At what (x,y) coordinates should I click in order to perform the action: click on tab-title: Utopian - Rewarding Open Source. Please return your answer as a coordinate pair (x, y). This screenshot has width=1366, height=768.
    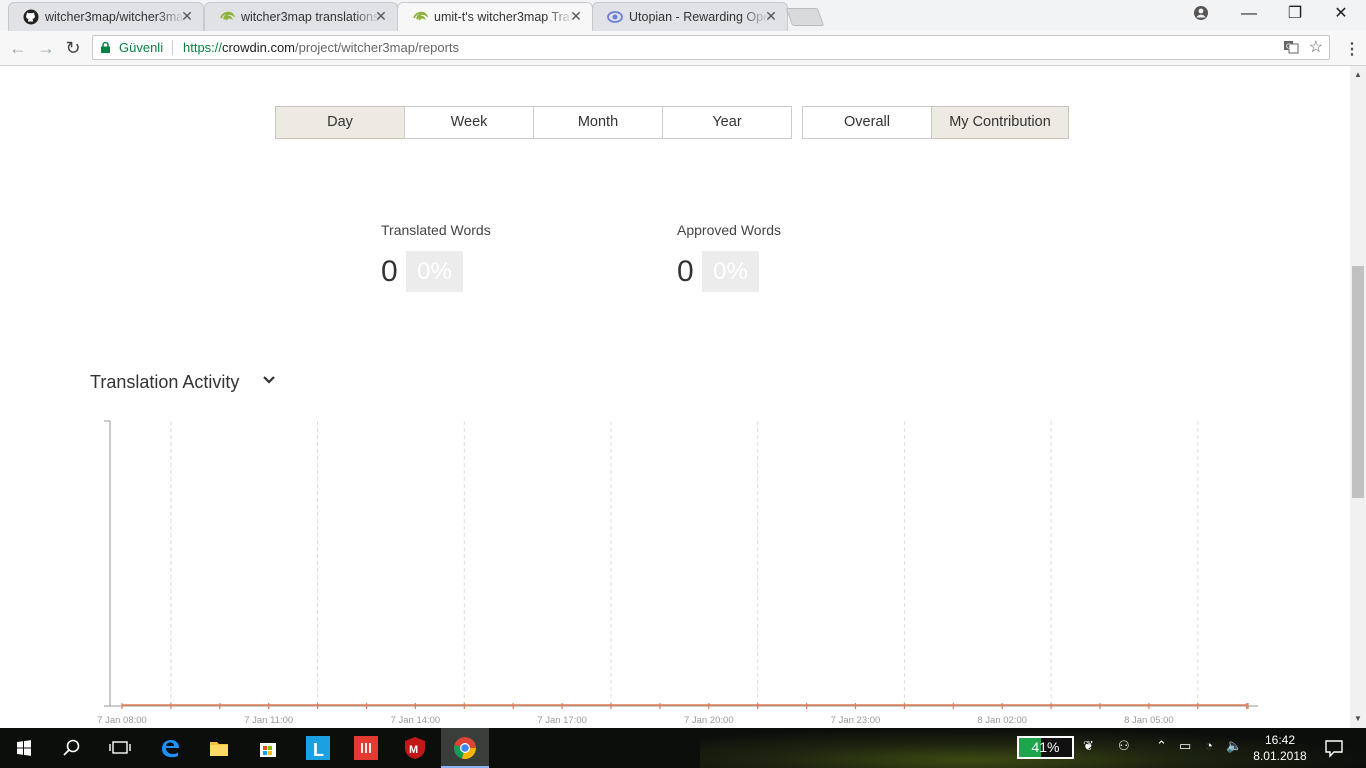
    Looking at the image, I should click on (699, 17).